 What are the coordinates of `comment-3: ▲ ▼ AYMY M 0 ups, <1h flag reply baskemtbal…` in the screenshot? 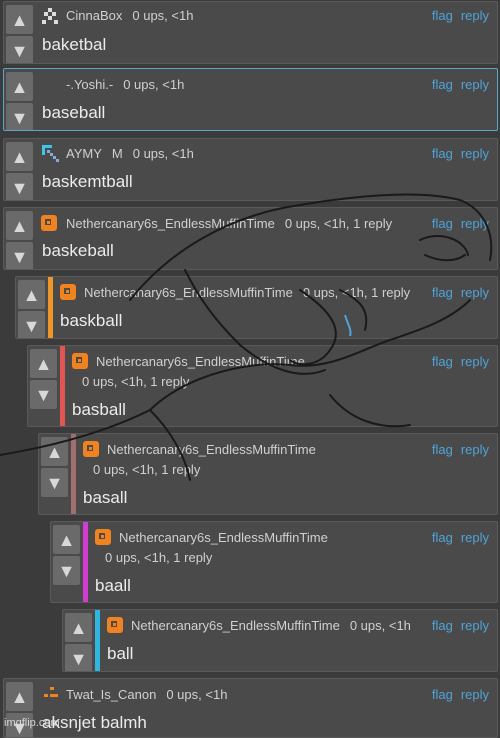 It's located at (250, 169).